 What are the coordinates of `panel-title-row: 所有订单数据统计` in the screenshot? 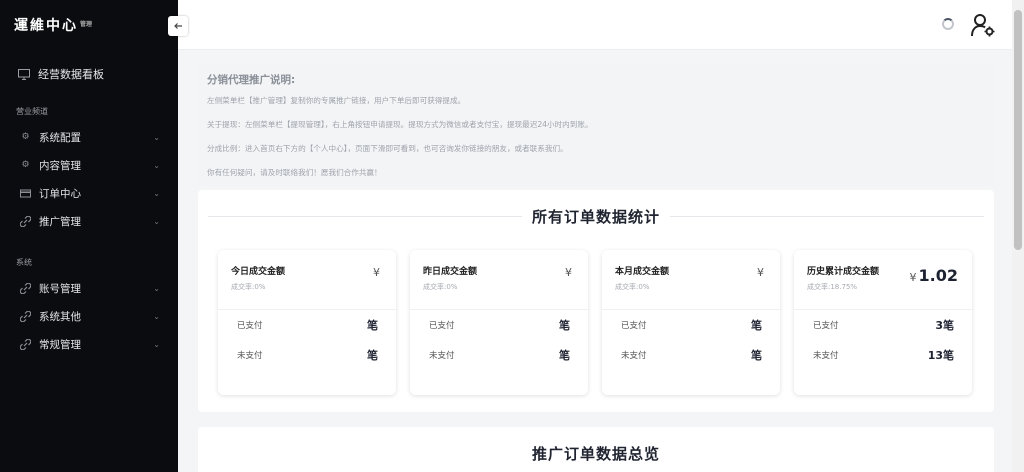 It's located at (596, 216).